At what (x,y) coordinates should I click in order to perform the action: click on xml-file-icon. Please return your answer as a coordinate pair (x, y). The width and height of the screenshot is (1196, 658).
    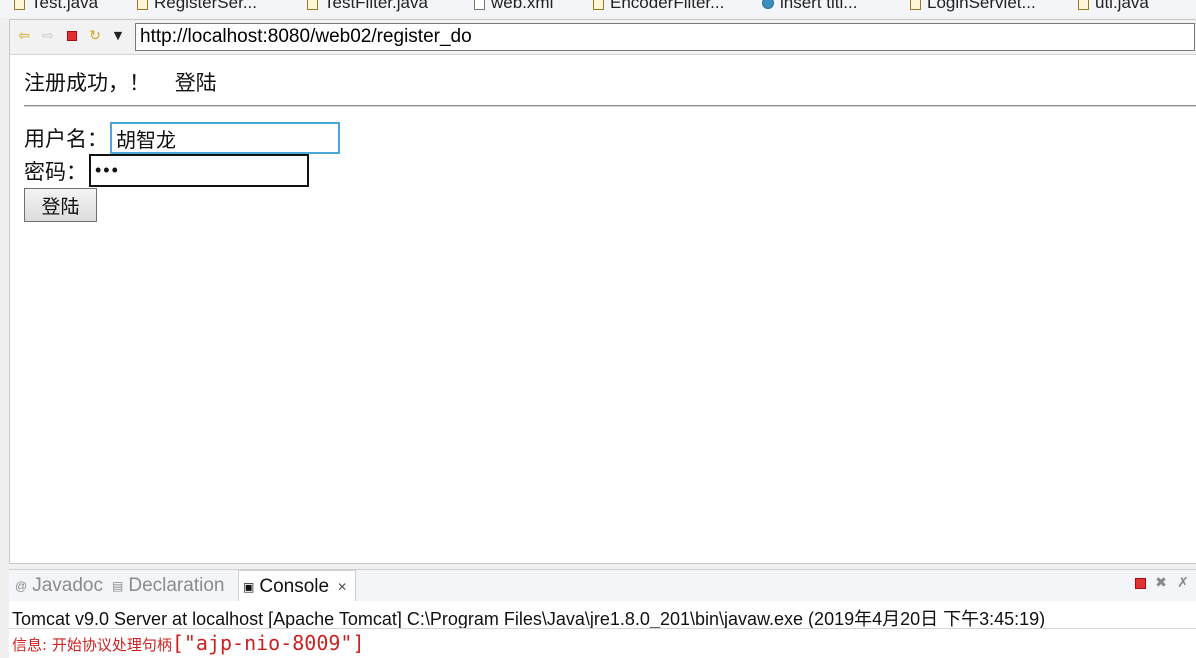
    Looking at the image, I should click on (479, 5).